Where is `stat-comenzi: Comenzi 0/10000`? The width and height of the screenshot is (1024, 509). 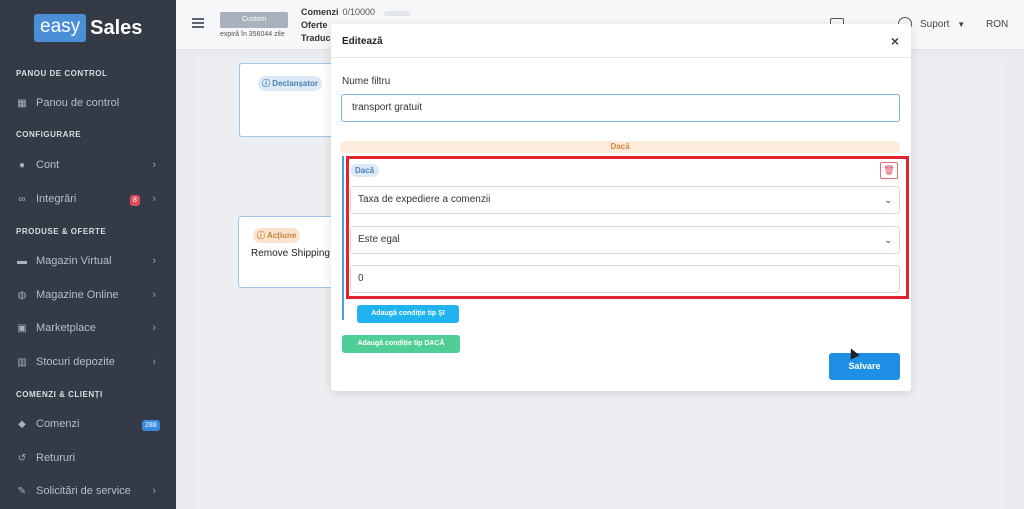 stat-comenzi: Comenzi 0/10000 is located at coordinates (338, 12).